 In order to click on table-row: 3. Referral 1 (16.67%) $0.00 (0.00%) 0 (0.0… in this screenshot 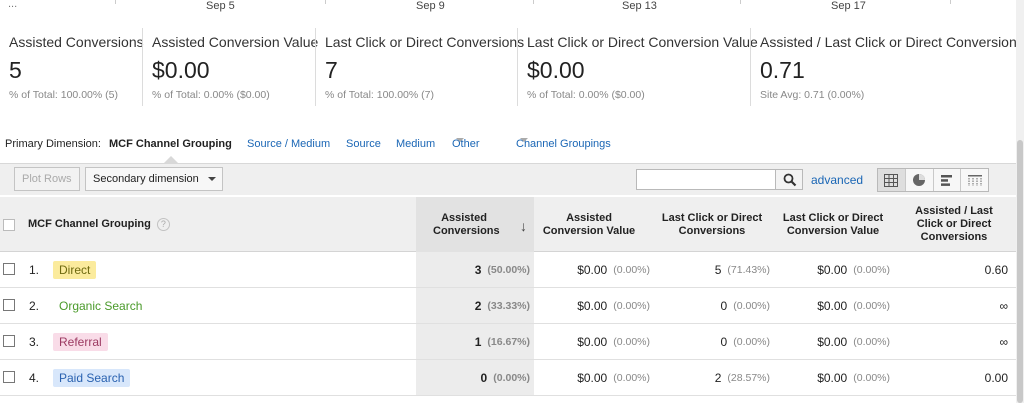, I will do `click(508, 342)`.